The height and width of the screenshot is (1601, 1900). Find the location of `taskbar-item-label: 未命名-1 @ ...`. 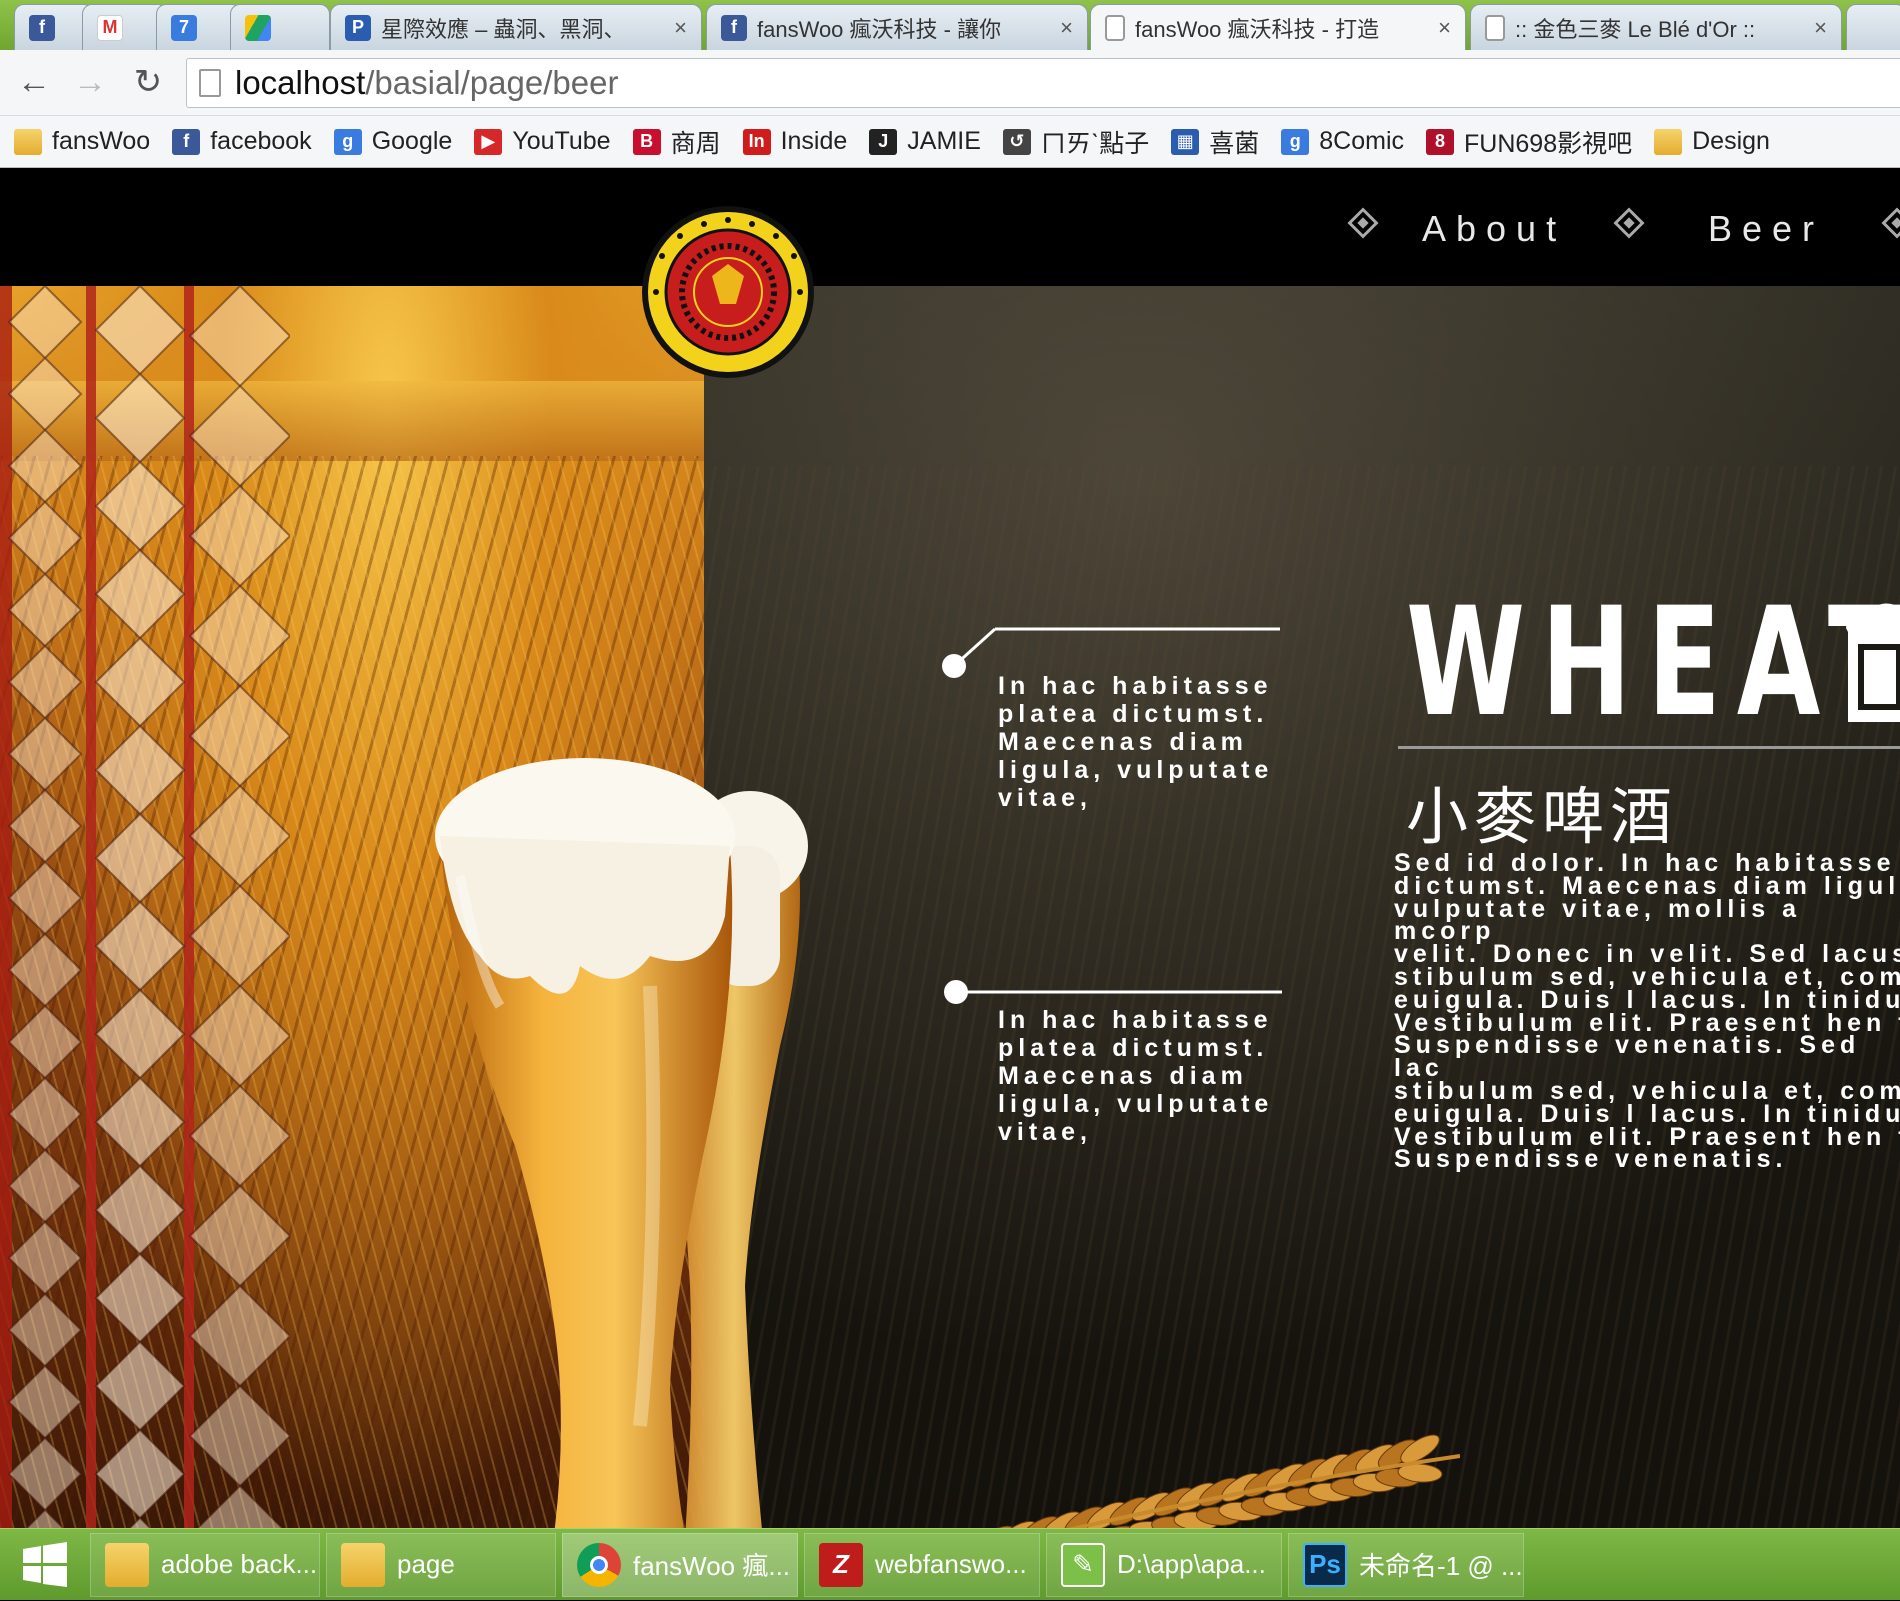

taskbar-item-label: 未命名-1 @ ... is located at coordinates (1441, 1566).